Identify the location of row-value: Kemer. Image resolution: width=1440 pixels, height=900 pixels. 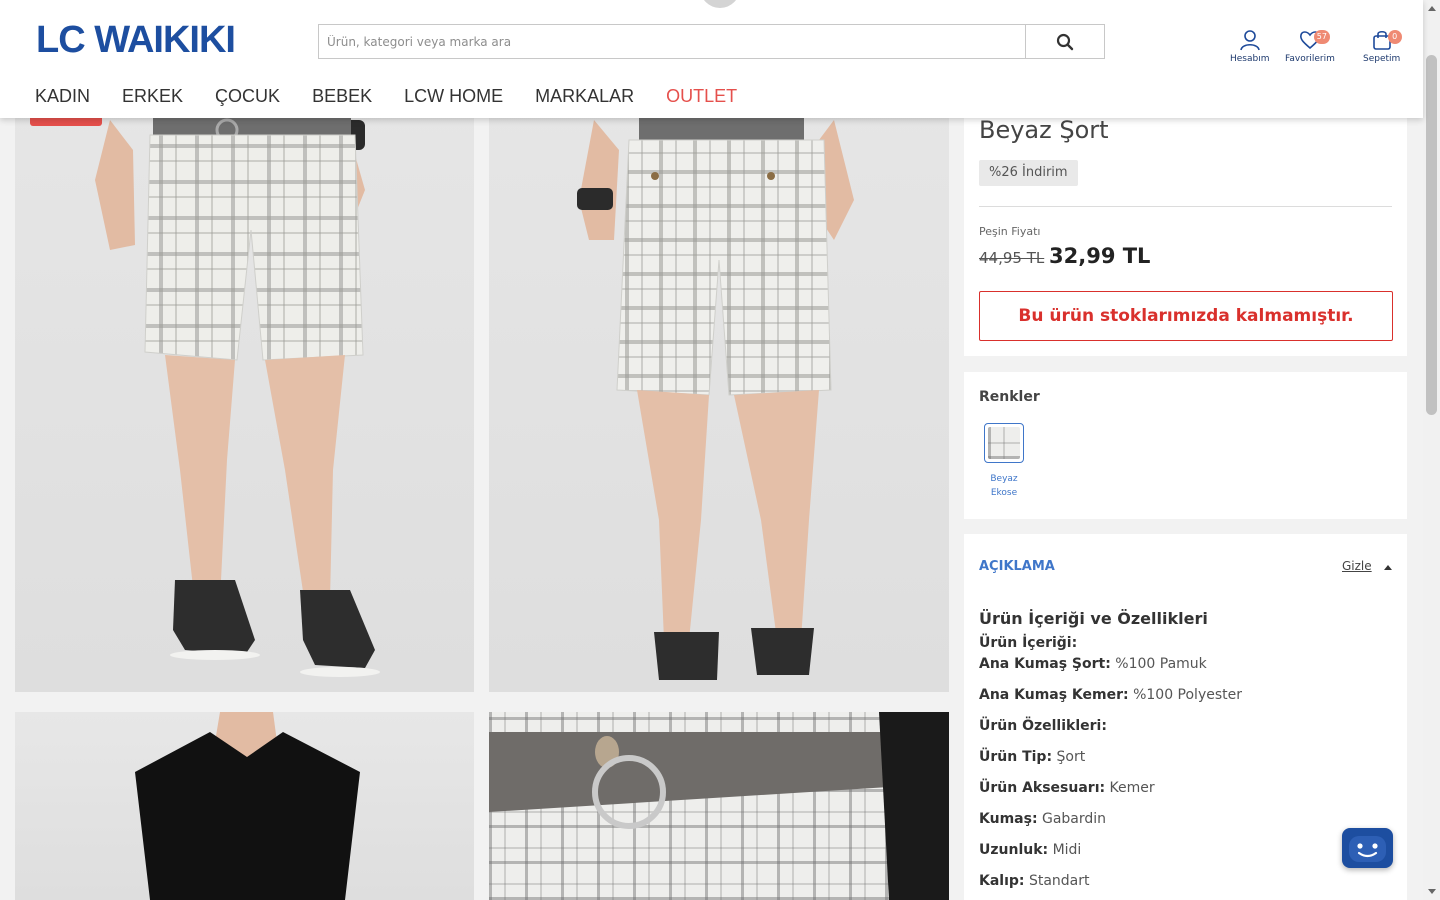
(1130, 788).